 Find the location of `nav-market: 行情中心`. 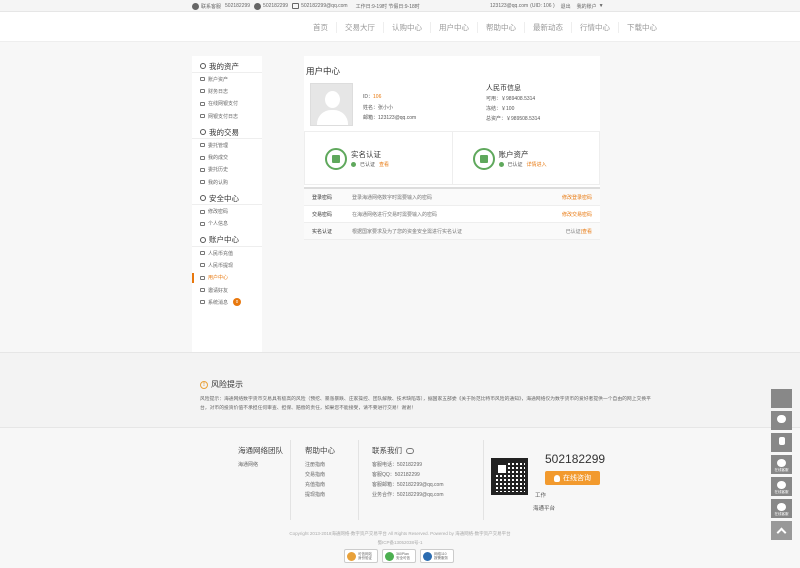

nav-market: 行情中心 is located at coordinates (594, 27).